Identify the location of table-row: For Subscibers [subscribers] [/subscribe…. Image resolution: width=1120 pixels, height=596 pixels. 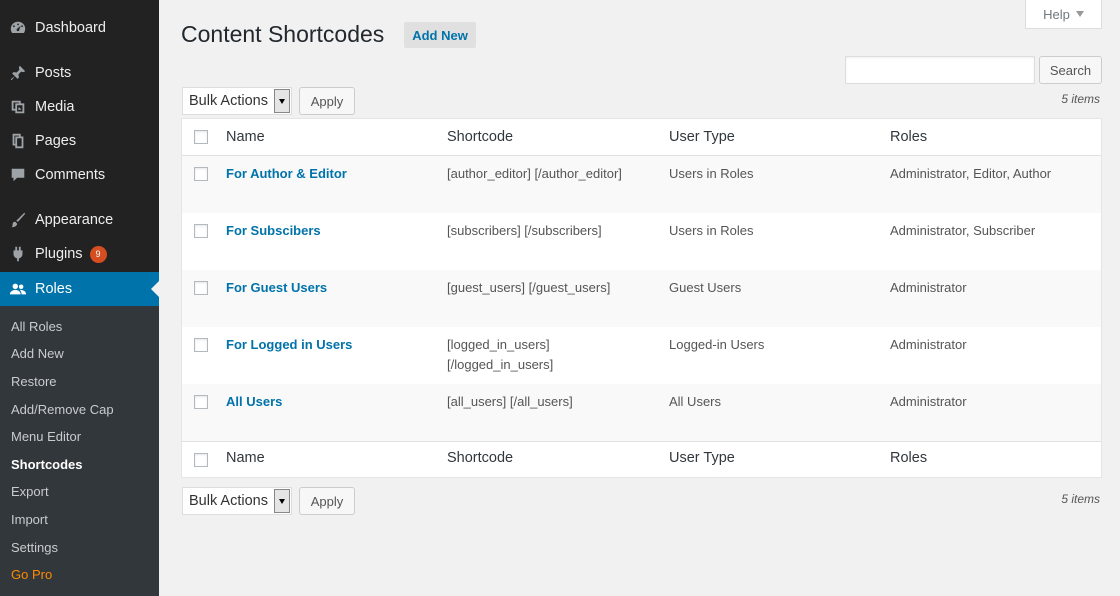
(641, 241).